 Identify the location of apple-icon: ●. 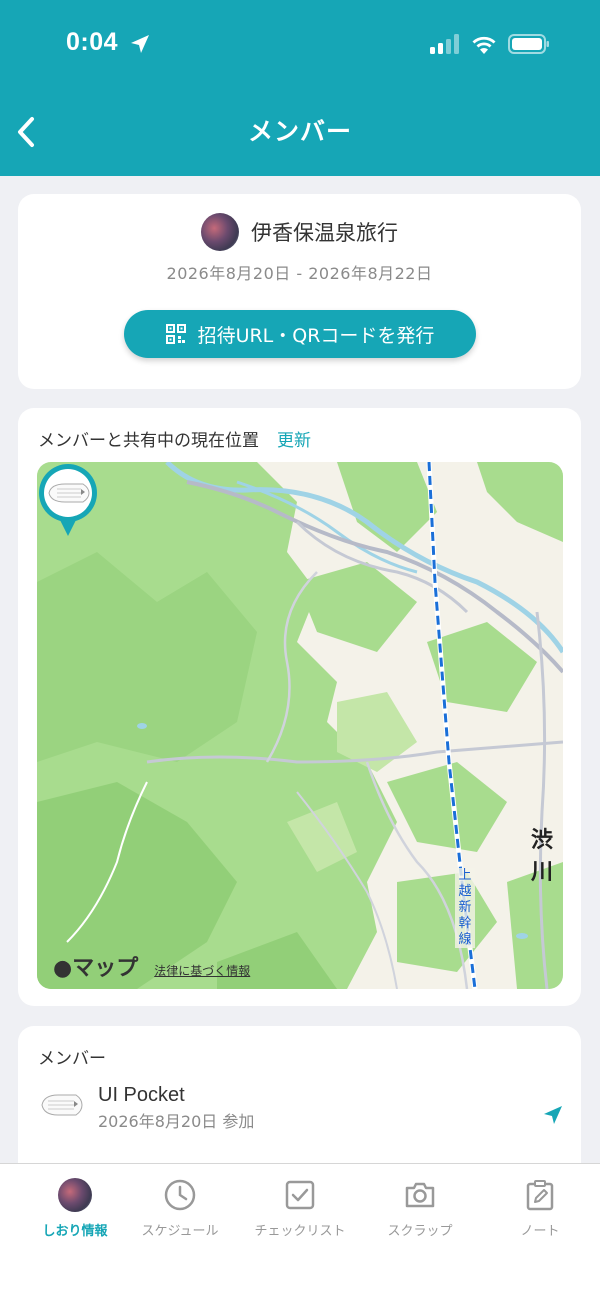
(63, 968).